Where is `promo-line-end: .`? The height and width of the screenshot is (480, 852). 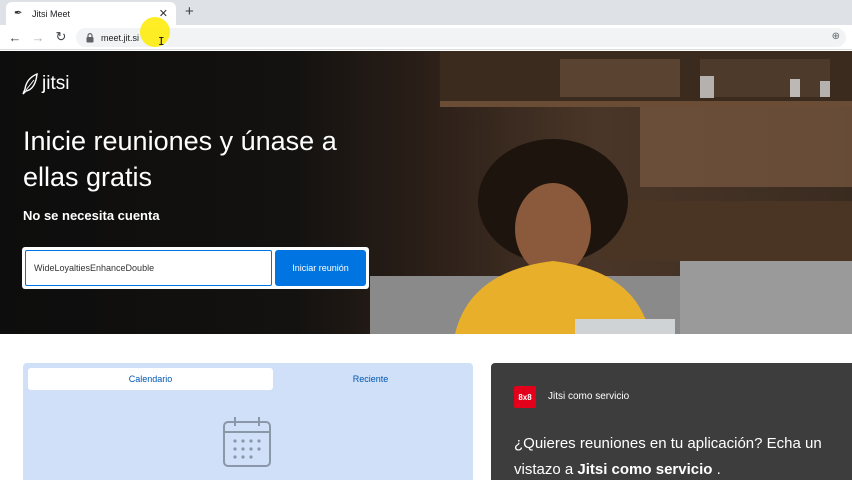 promo-line-end: . is located at coordinates (716, 469).